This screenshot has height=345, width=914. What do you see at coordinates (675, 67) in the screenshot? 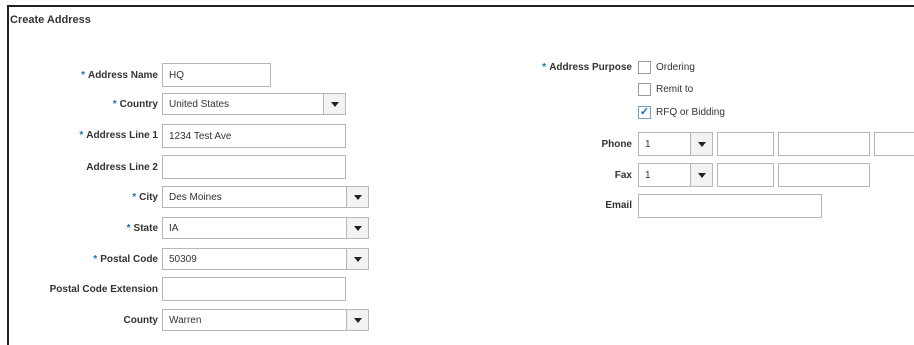
I see `ordering-label: Ordering` at bounding box center [675, 67].